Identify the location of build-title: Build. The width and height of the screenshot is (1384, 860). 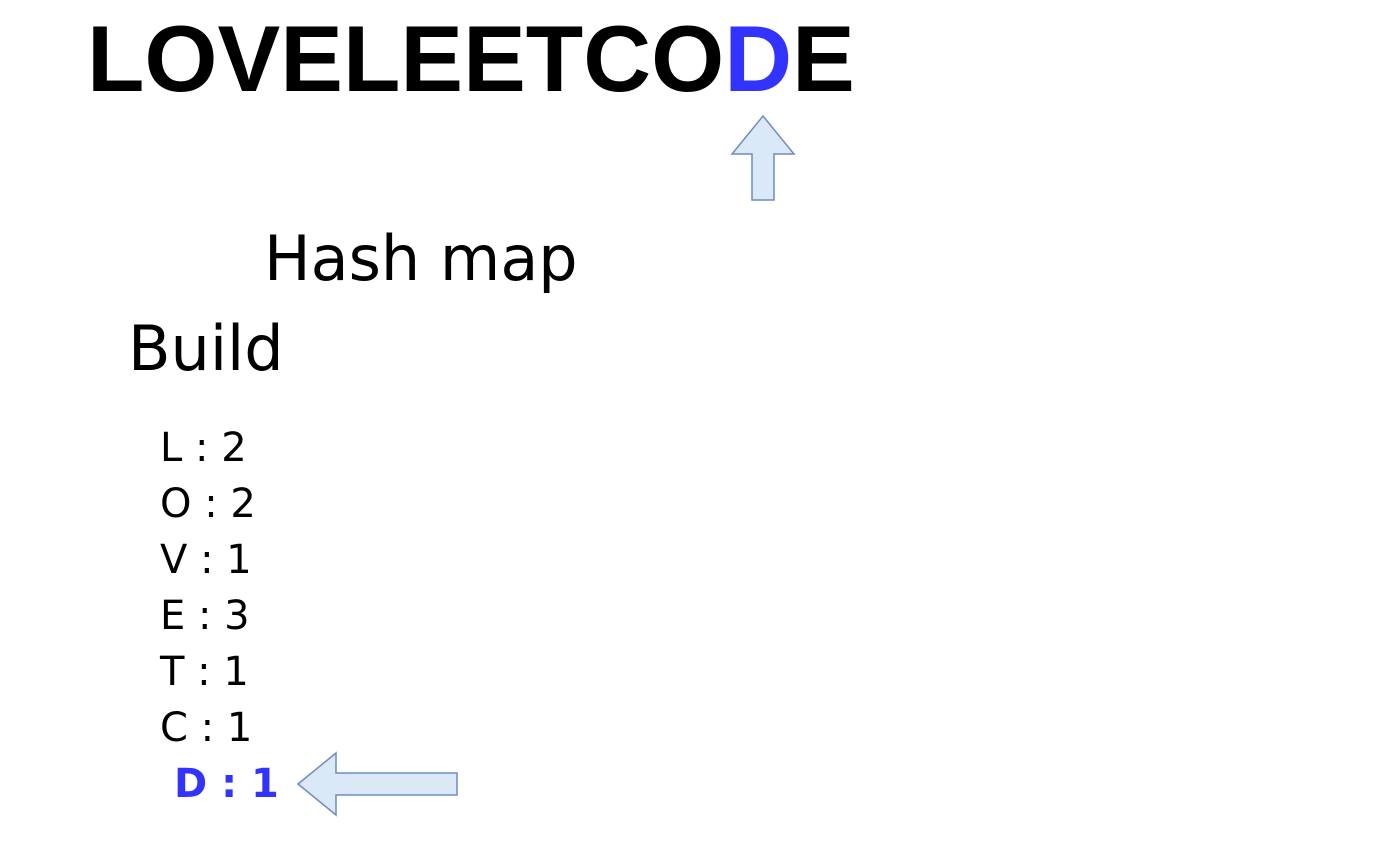
(206, 348).